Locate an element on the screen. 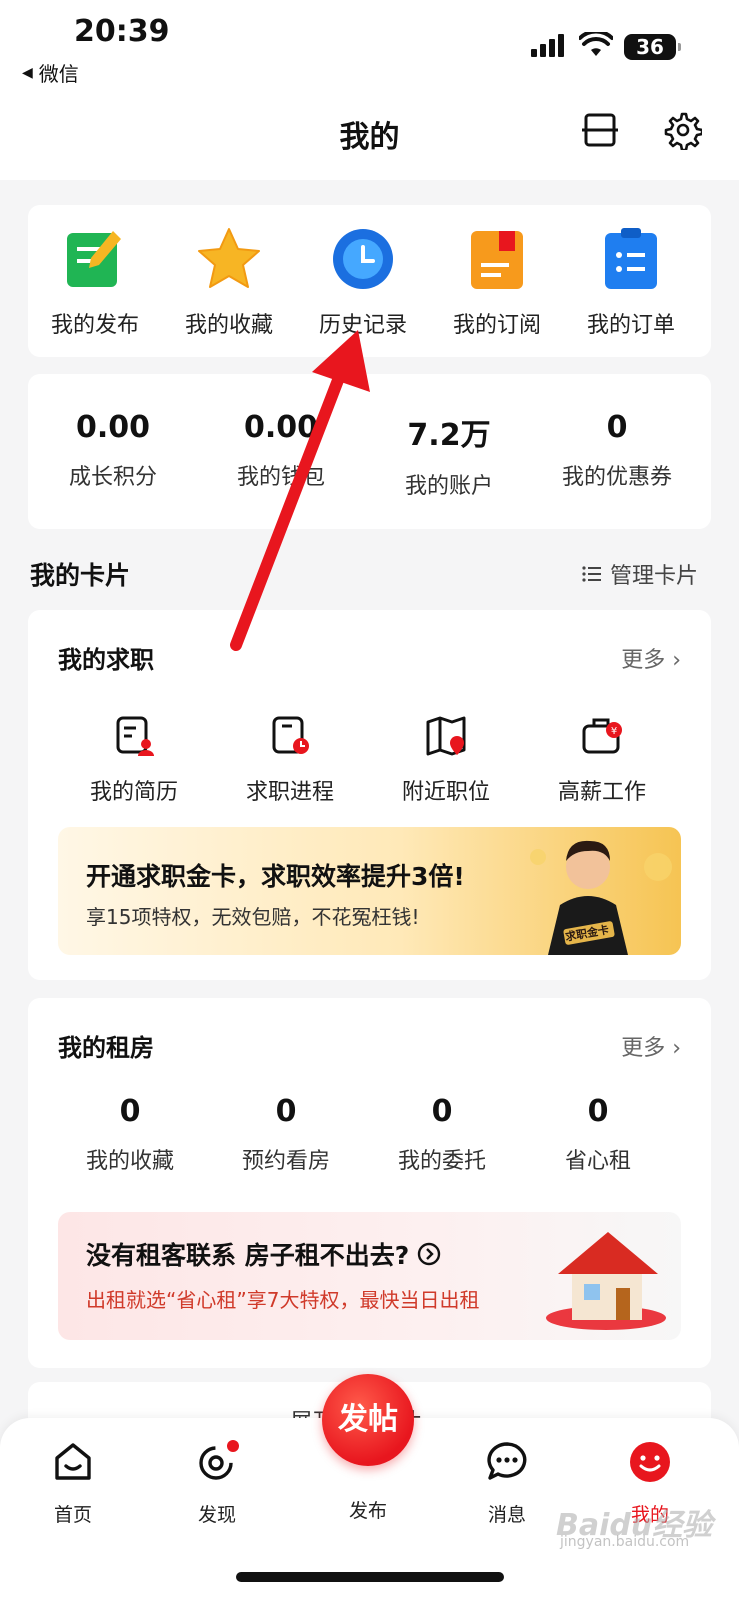 The height and width of the screenshot is (1600, 739). rent-promo-banner: 没有租客联系 房子租不出去? 出租就选“省心租”享7大特权，最快当日出租 is located at coordinates (369, 1276).